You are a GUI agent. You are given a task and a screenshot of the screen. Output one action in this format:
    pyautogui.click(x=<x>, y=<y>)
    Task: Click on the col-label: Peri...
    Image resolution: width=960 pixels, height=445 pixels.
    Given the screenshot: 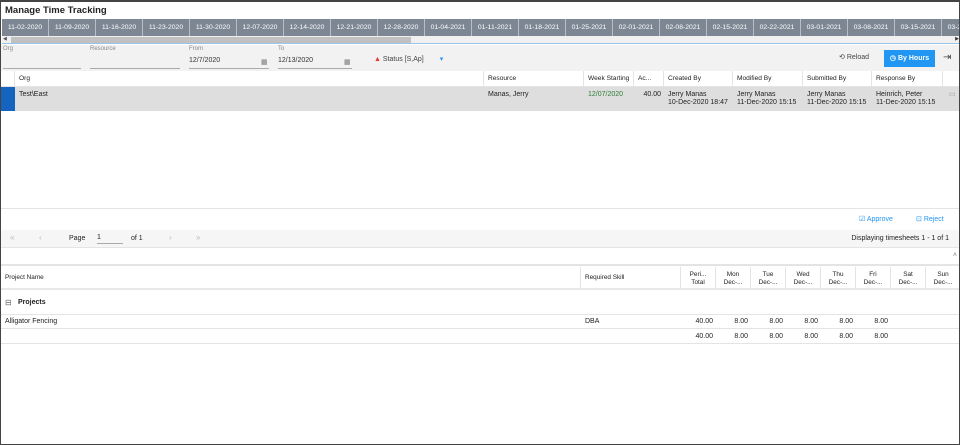 What is the action you would take?
    pyautogui.click(x=698, y=274)
    